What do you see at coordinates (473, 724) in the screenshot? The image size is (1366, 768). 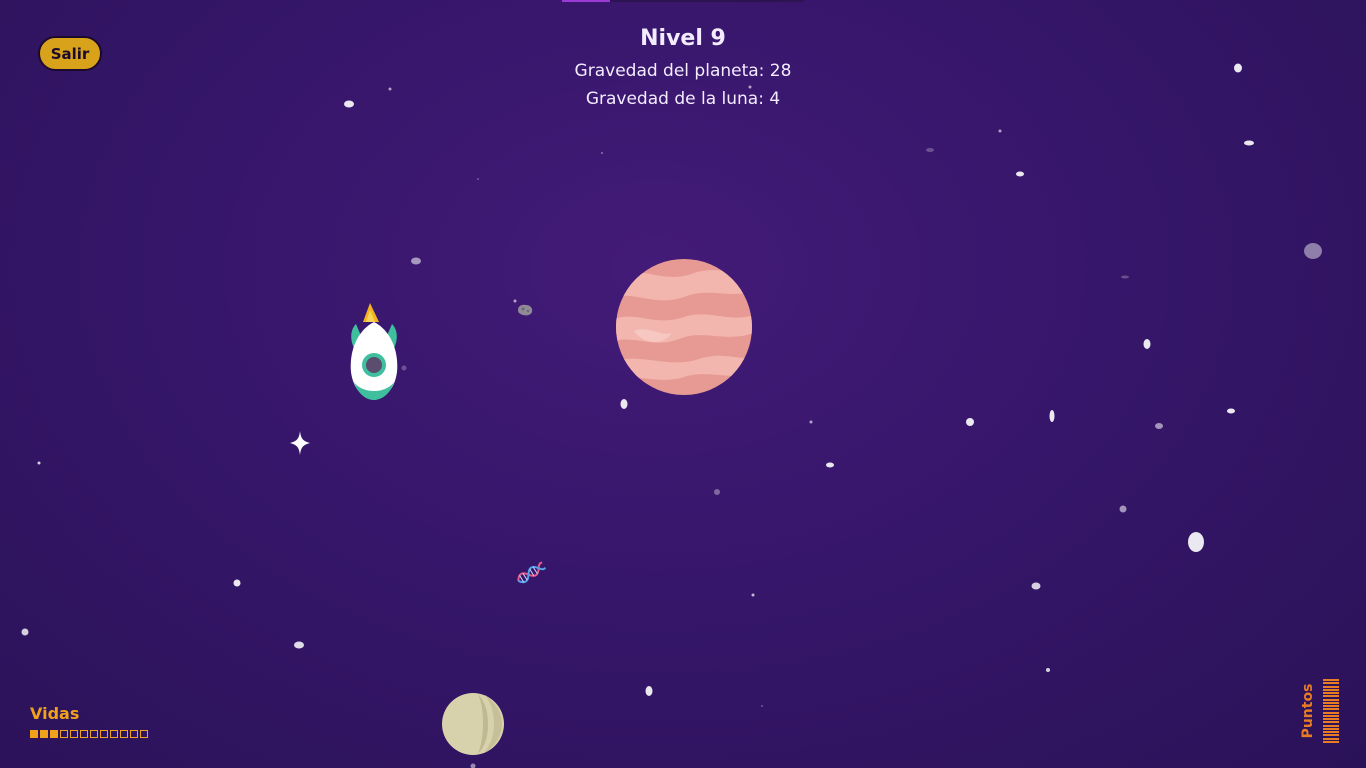 I see `moon-icon` at bounding box center [473, 724].